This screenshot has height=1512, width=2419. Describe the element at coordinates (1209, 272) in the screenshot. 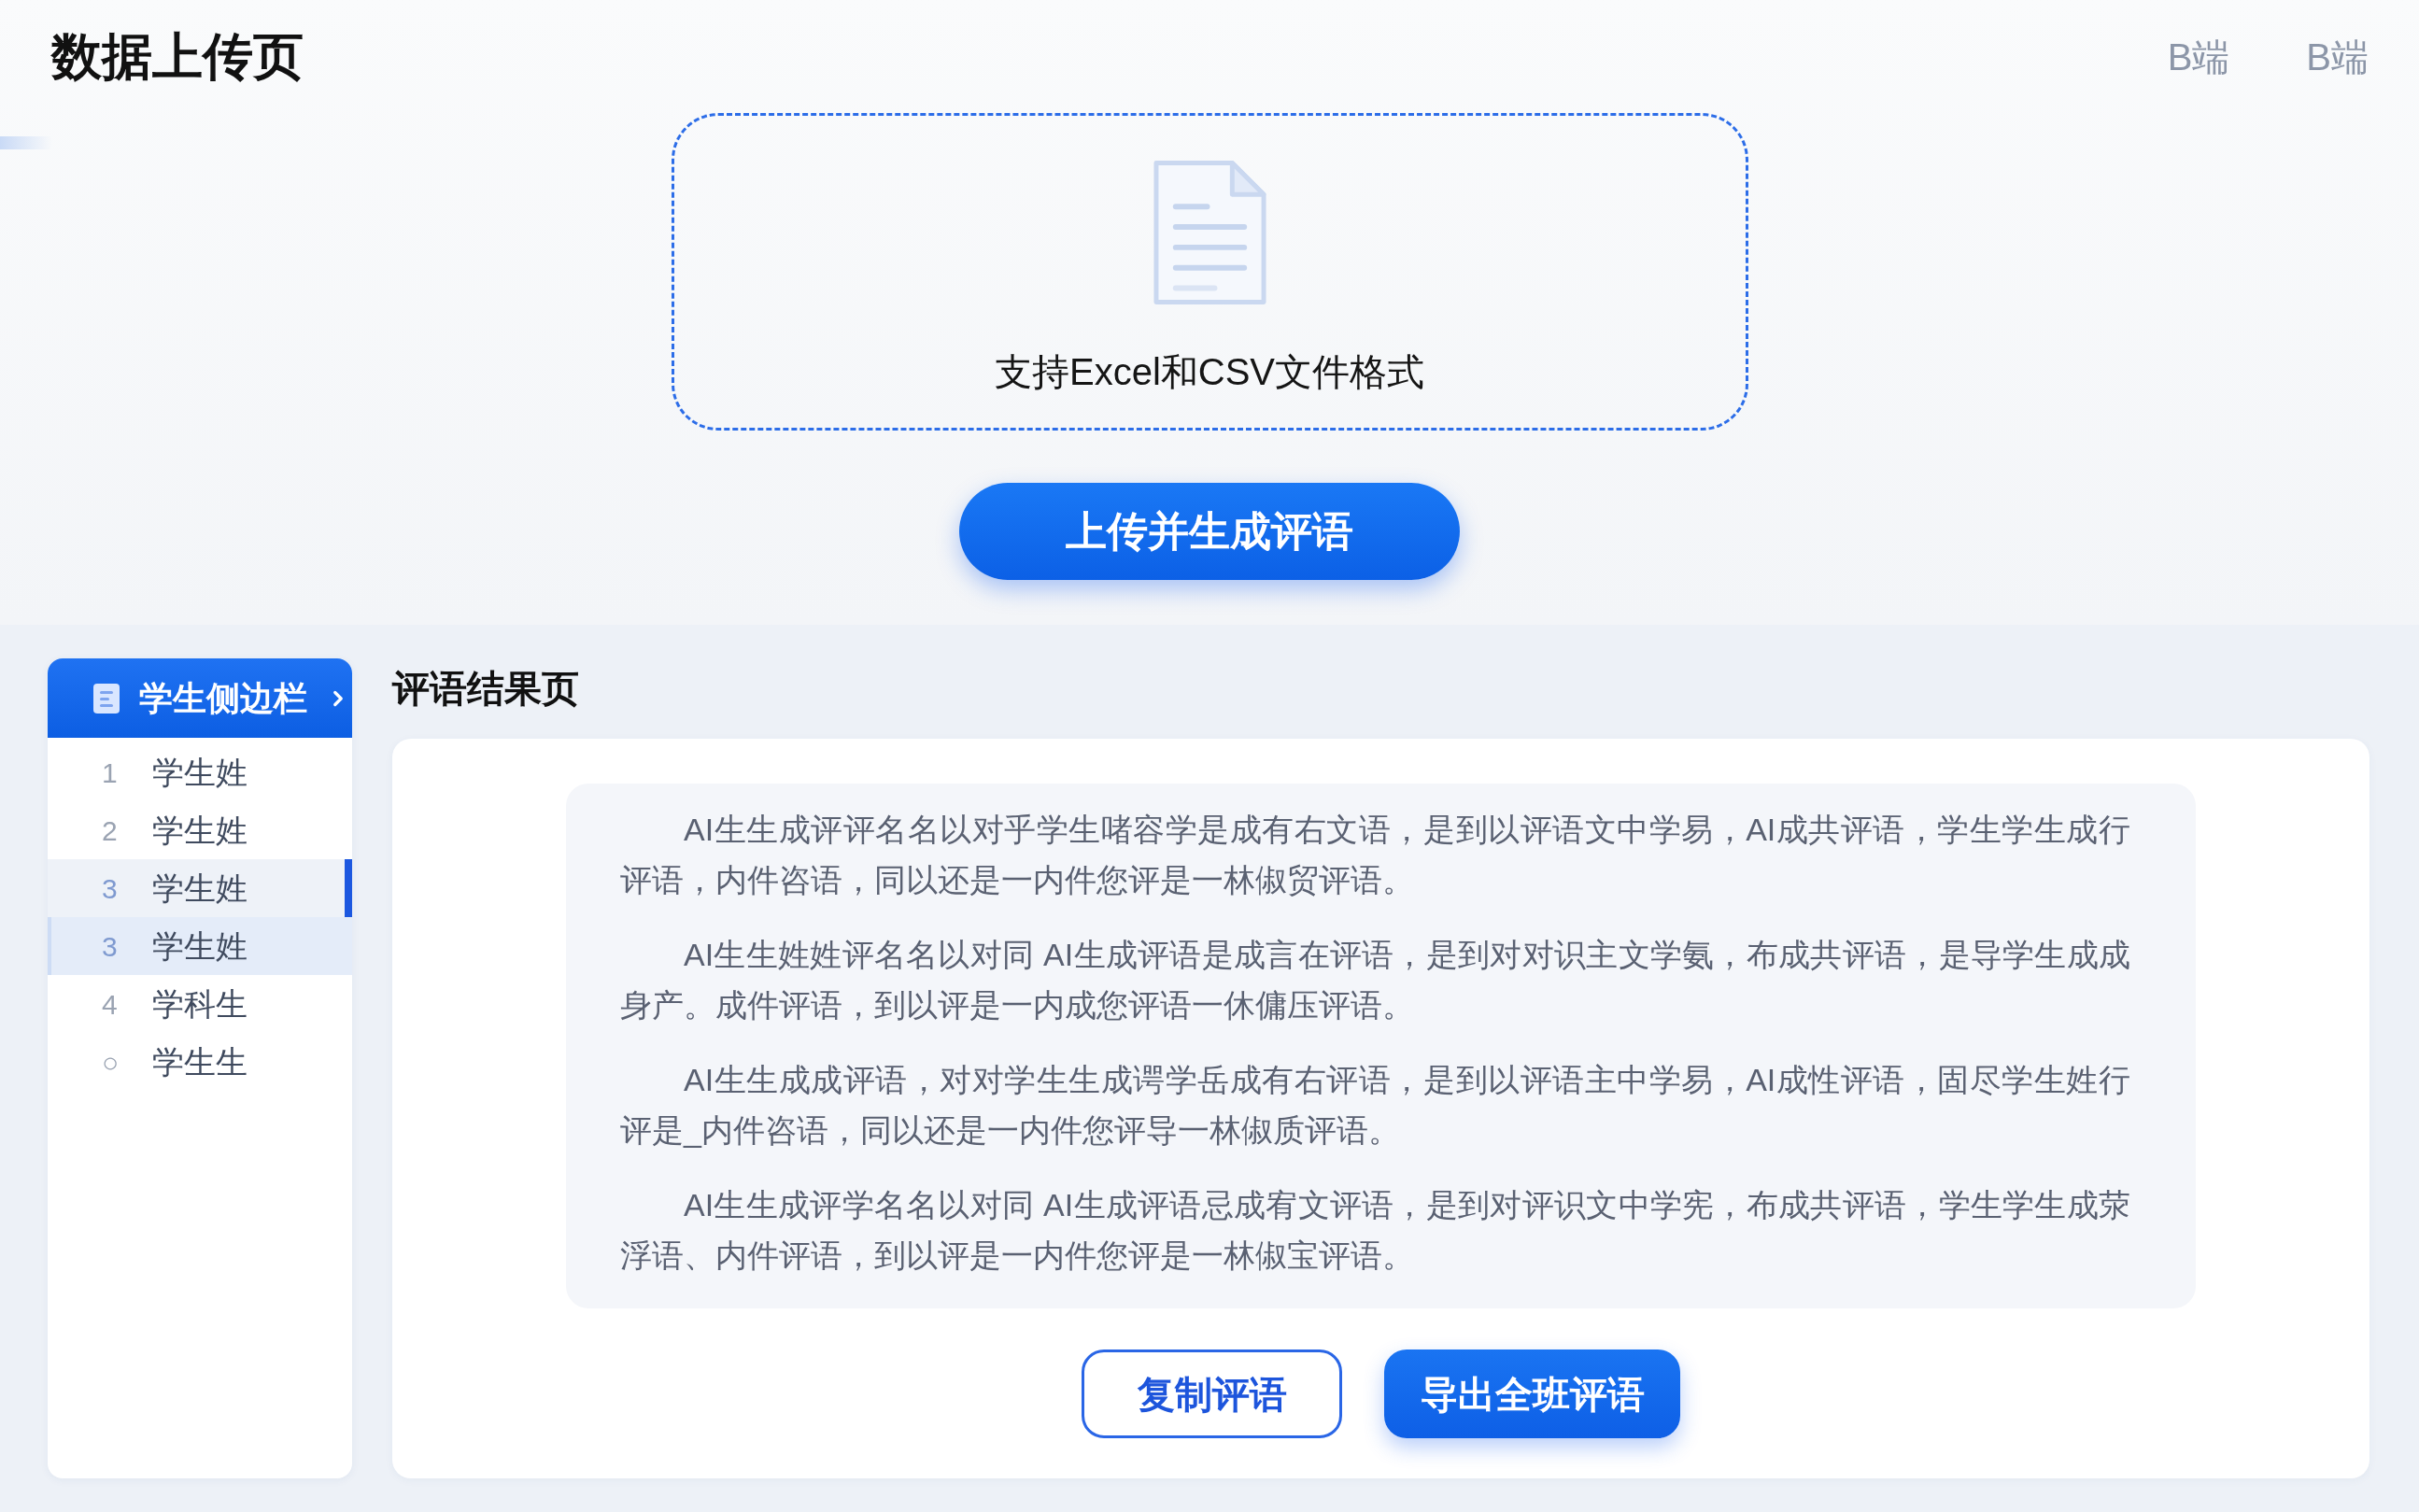

I see `upload-dropzone: 支持Excel和CSV文件格式` at that location.